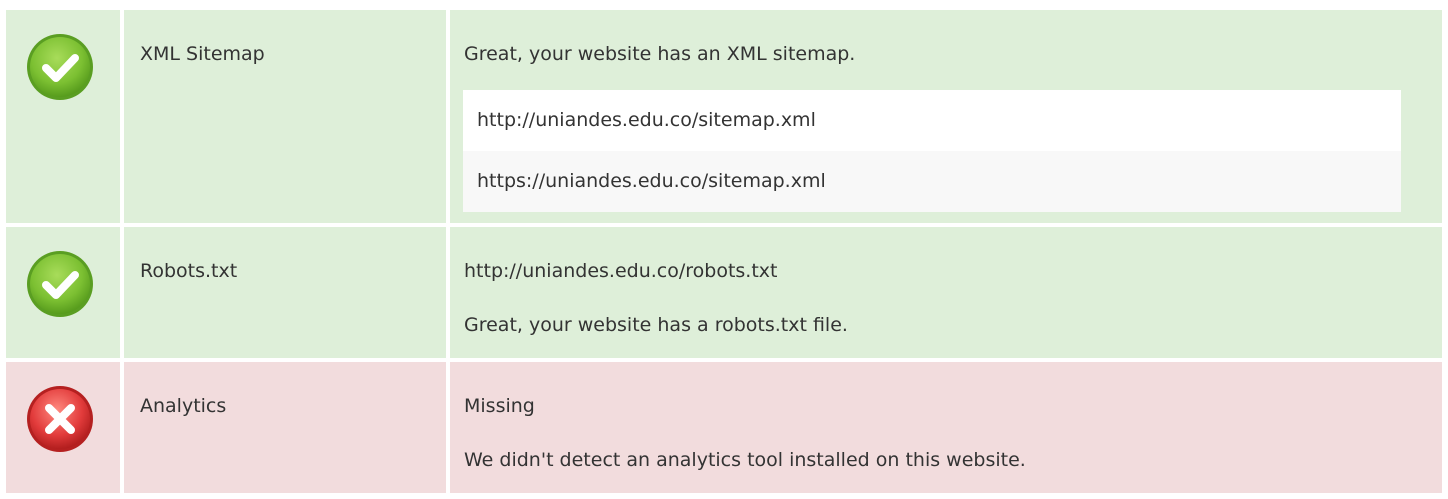 This screenshot has height=499, width=1448. I want to click on check-message: Great, your website has an XML sitemap., so click(660, 54).